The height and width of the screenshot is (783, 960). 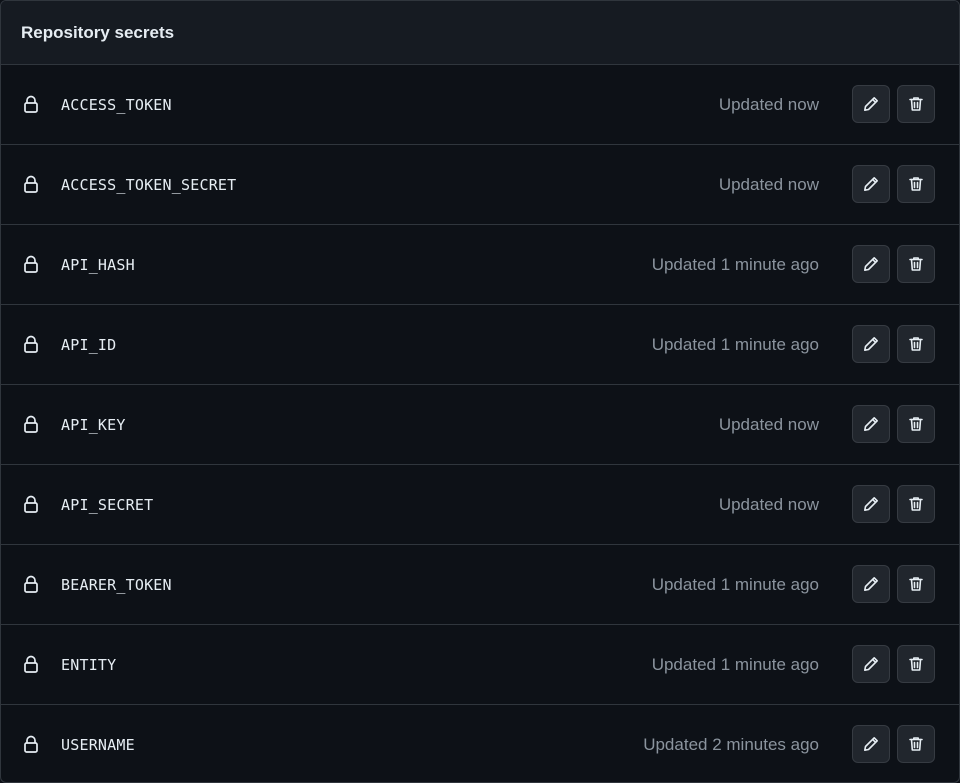 What do you see at coordinates (480, 345) in the screenshot?
I see `secret-row: API_ID Updated 1 minute ago` at bounding box center [480, 345].